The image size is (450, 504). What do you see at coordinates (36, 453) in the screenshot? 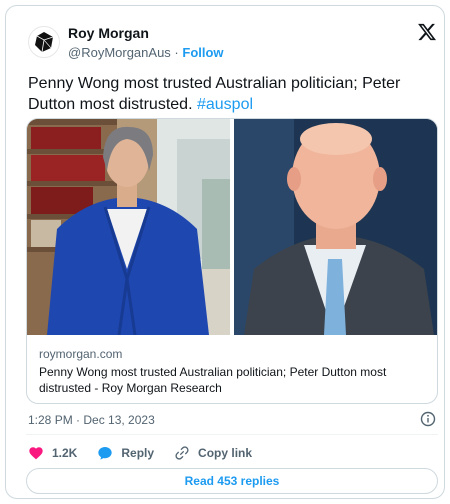
I see `heart-icon` at bounding box center [36, 453].